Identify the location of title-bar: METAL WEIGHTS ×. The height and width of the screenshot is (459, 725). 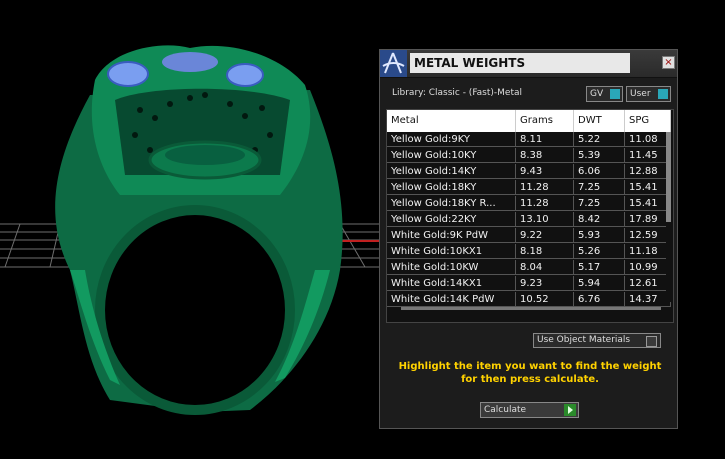
(528, 64).